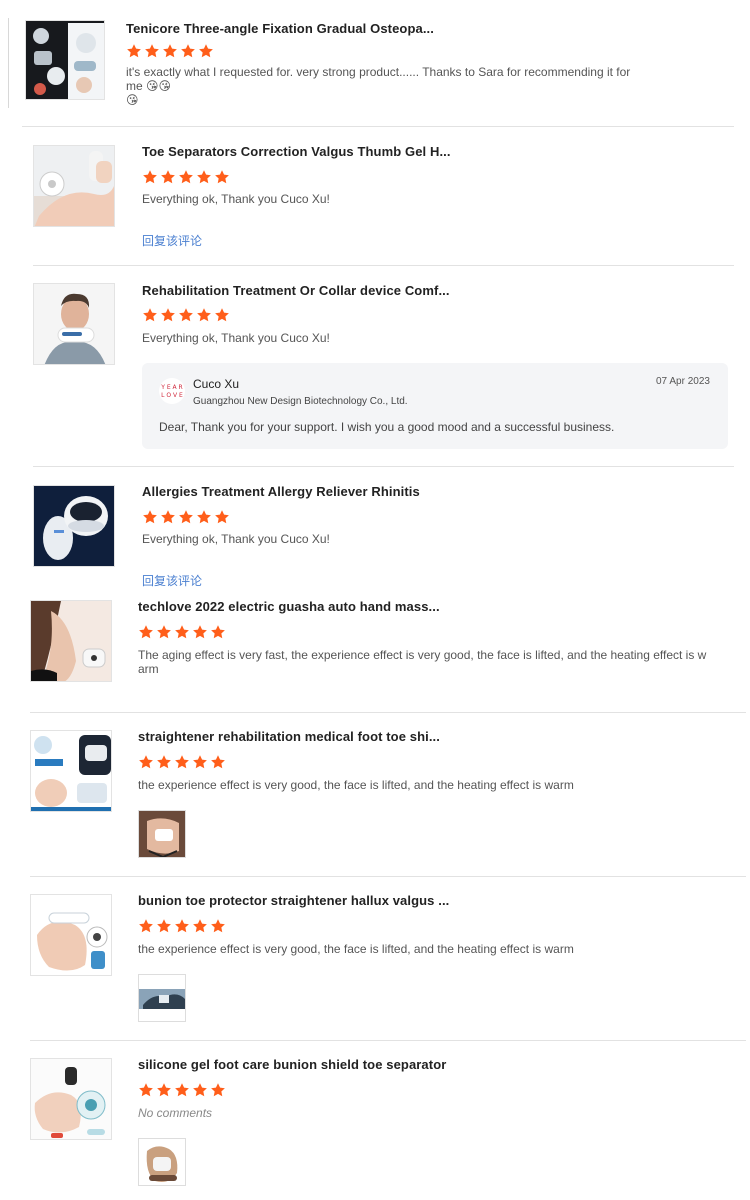  I want to click on review-comment-line: 😘, so click(132, 100).